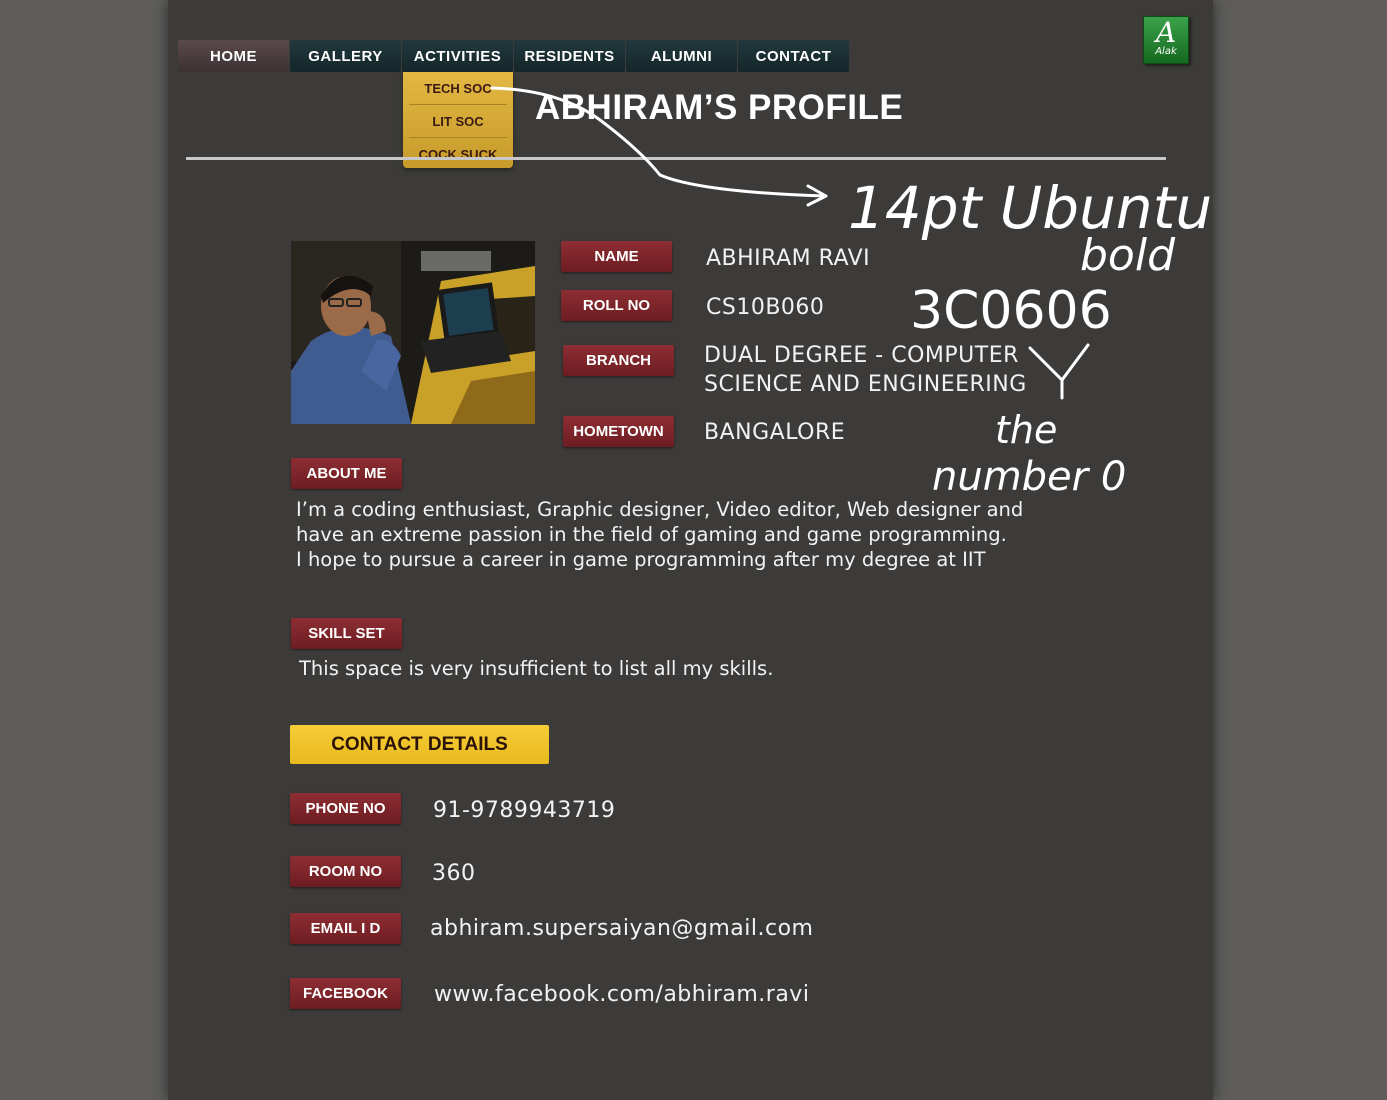  What do you see at coordinates (419, 744) in the screenshot?
I see `contact-details-heading: CONTACT DETAILS` at bounding box center [419, 744].